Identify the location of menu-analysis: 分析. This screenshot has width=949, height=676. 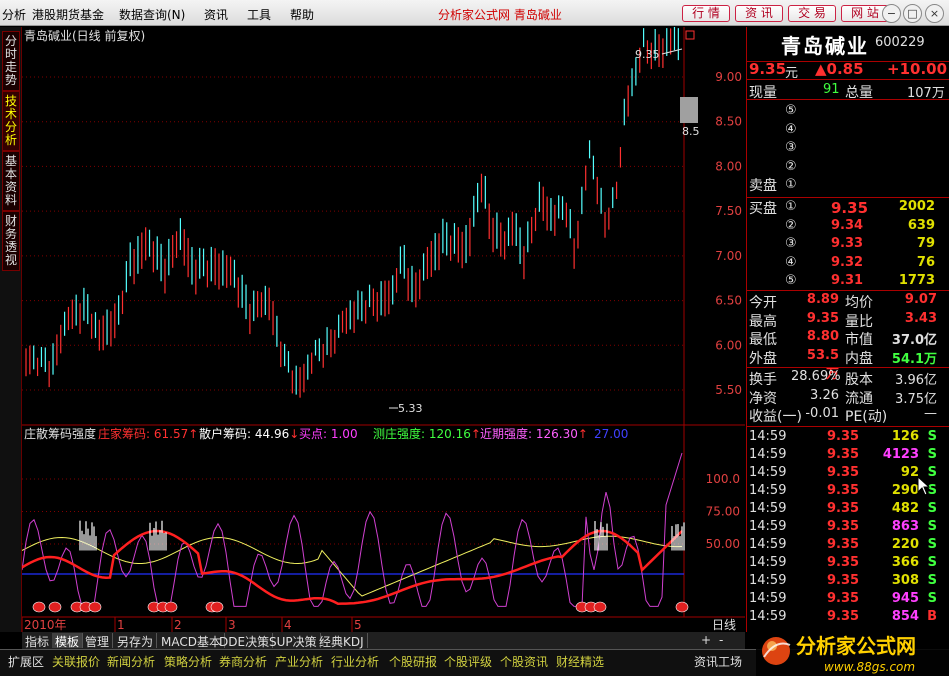
(14, 14).